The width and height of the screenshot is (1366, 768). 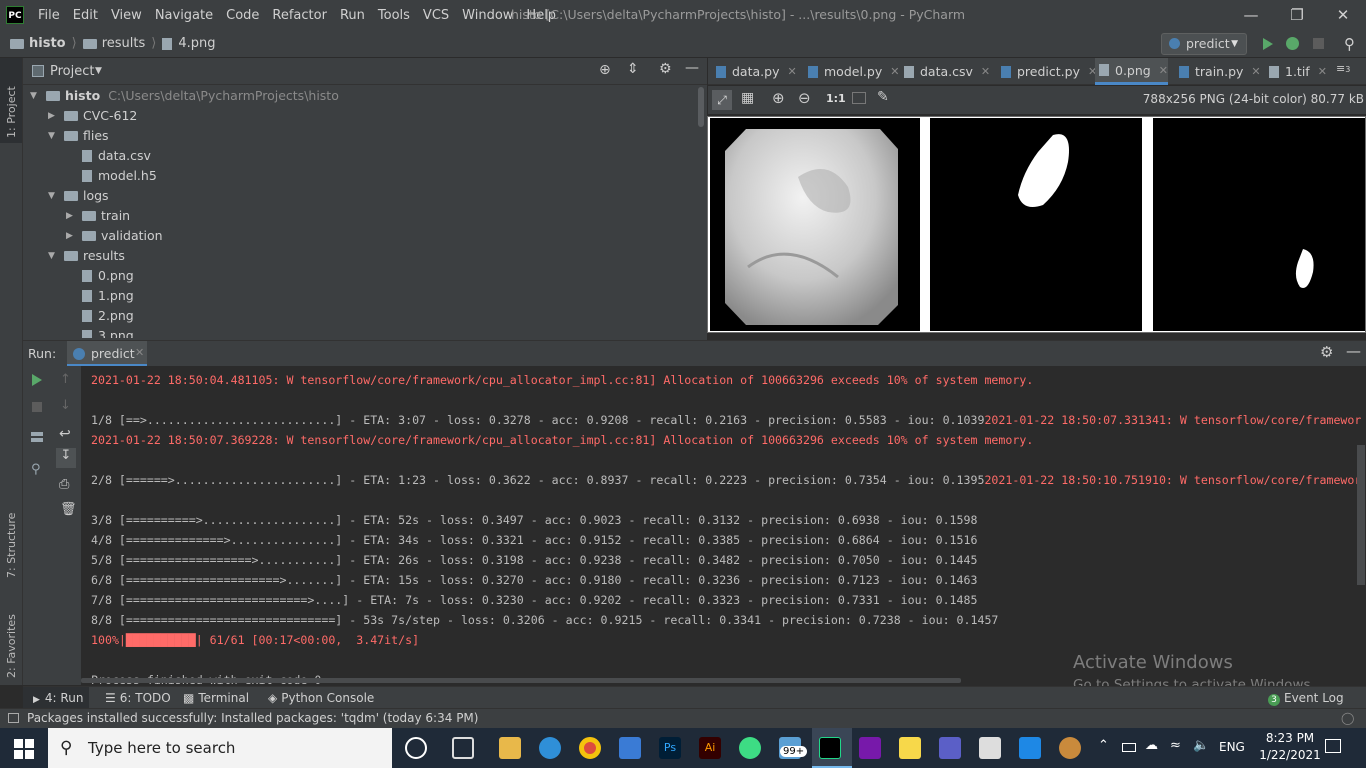 What do you see at coordinates (65, 379) in the screenshot?
I see `up-arrow-icon: ↑` at bounding box center [65, 379].